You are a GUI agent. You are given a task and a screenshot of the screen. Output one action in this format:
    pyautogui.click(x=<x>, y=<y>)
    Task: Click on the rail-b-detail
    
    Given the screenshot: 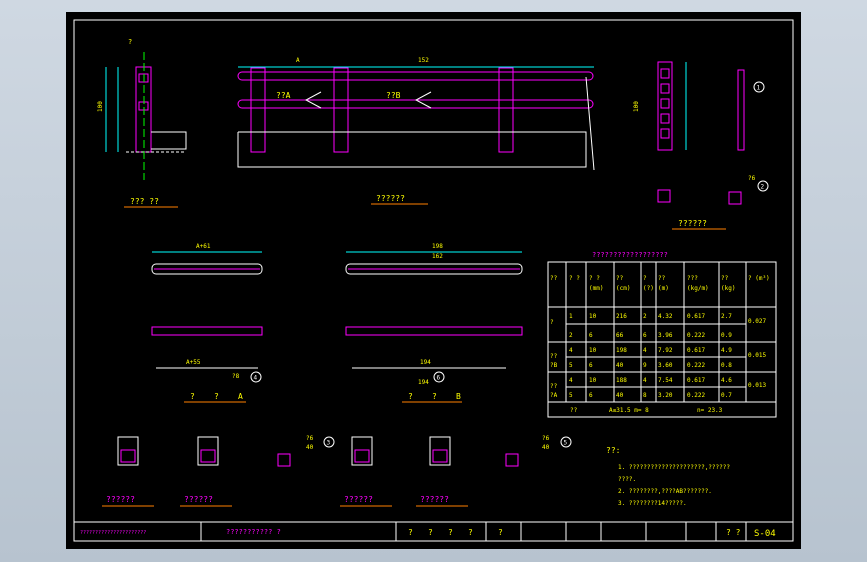 What is the action you would take?
    pyautogui.click(x=434, y=317)
    